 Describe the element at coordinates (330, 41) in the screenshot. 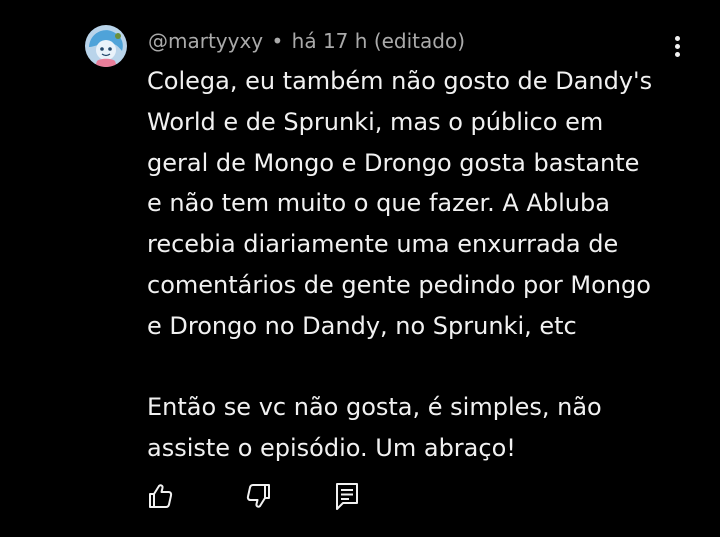

I see `comment-time: há 17 h` at that location.